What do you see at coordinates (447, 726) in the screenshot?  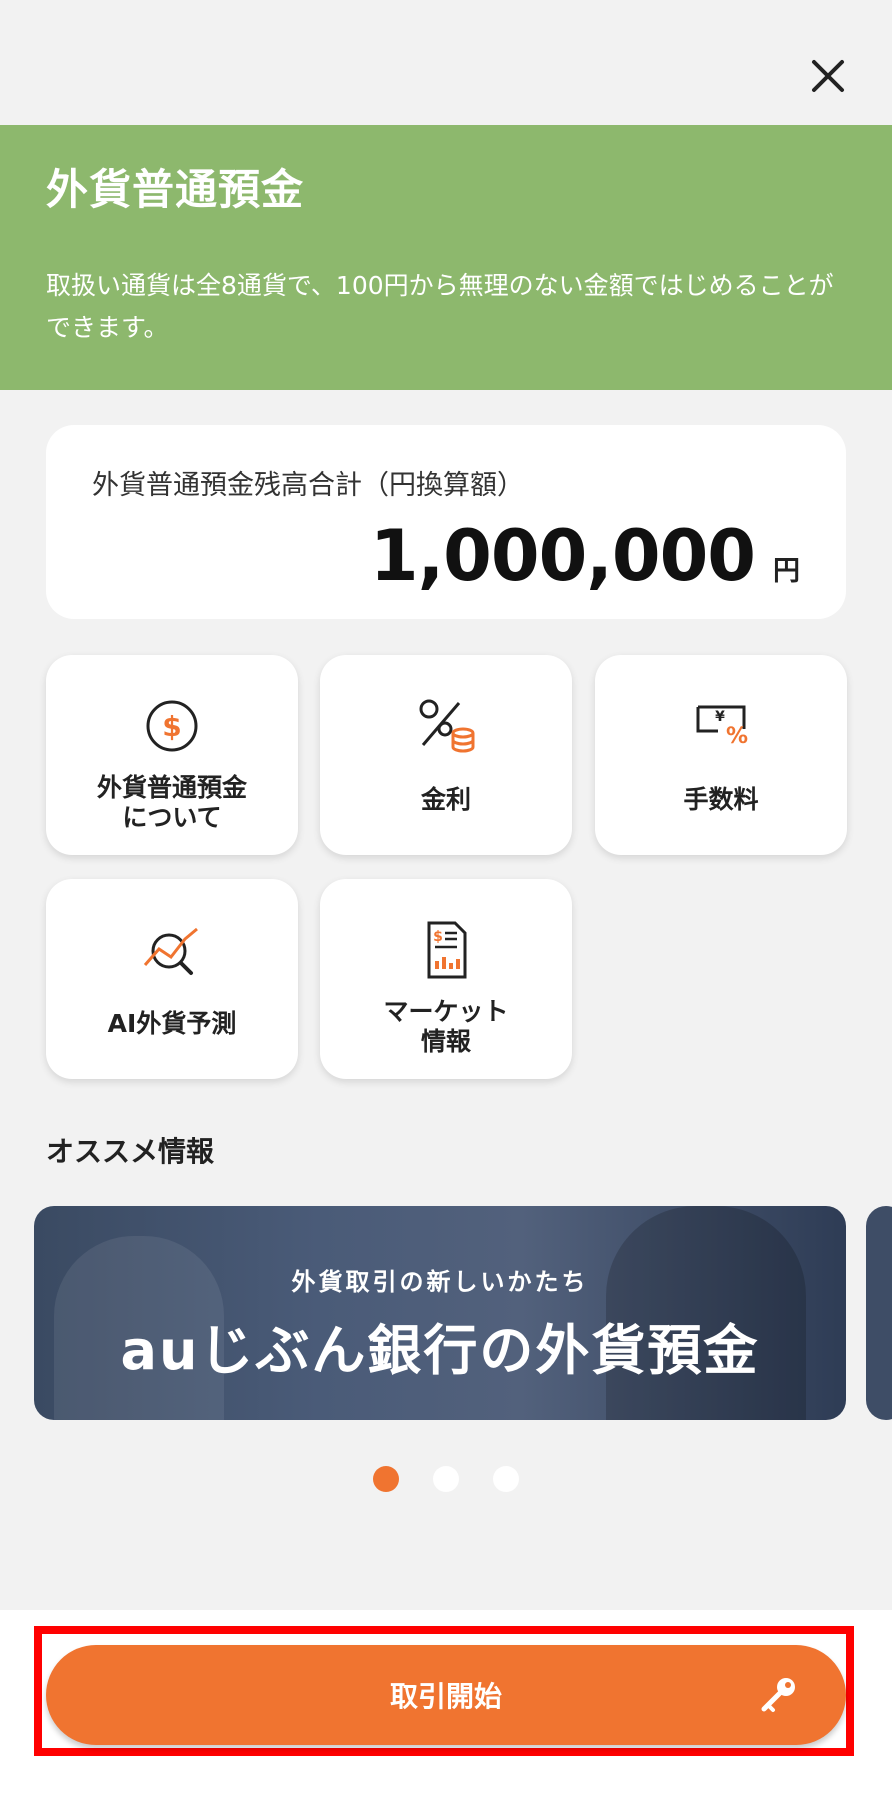 I see `interest-rate-icon` at bounding box center [447, 726].